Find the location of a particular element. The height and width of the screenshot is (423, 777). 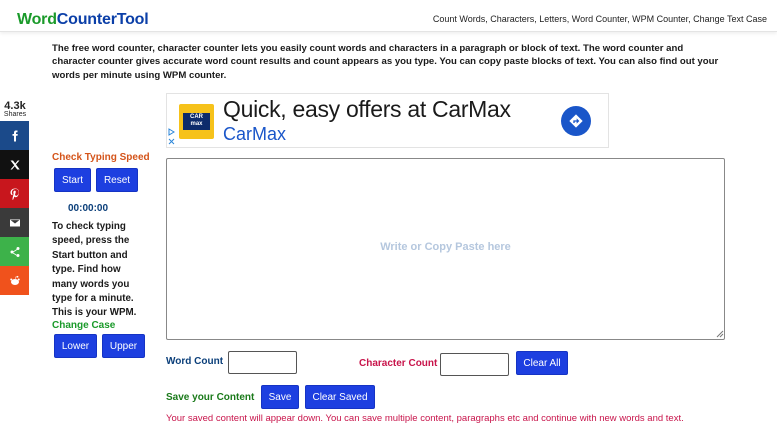

site-logo: WordCounterTool is located at coordinates (83, 20).